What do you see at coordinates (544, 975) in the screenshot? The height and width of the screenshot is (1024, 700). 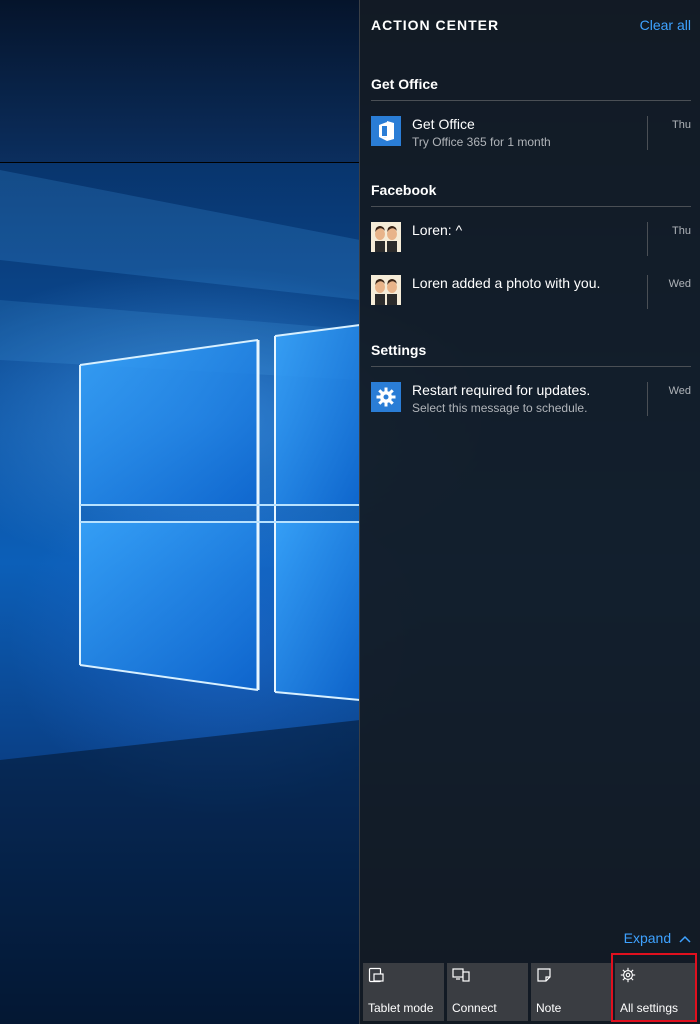 I see `note-icon` at bounding box center [544, 975].